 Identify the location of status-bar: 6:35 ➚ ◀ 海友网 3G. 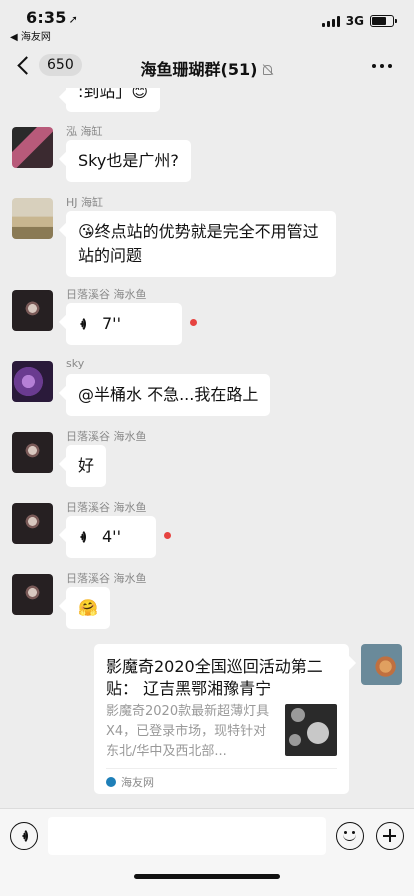
(207, 22).